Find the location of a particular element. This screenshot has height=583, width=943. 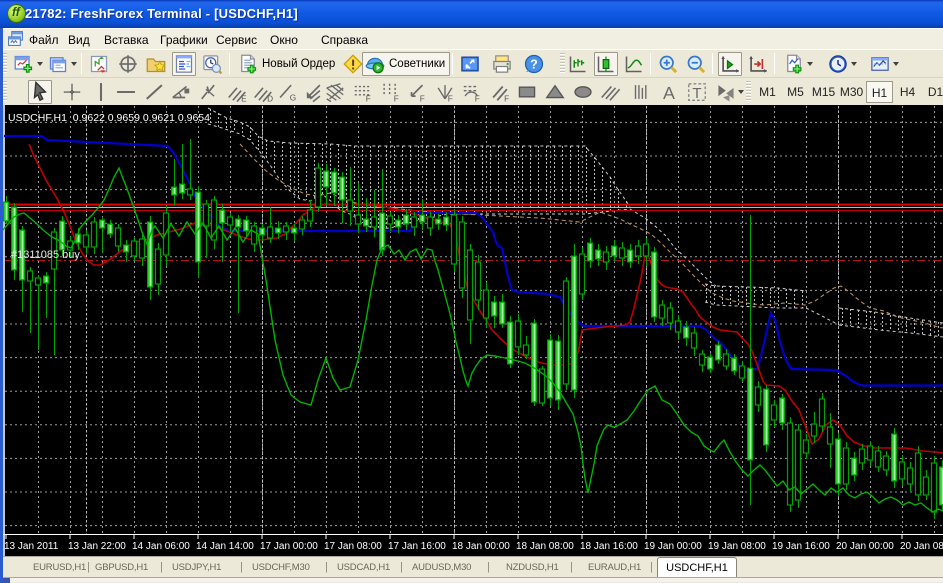

svg-text: 13 Jan 2011 is located at coordinates (31, 546).